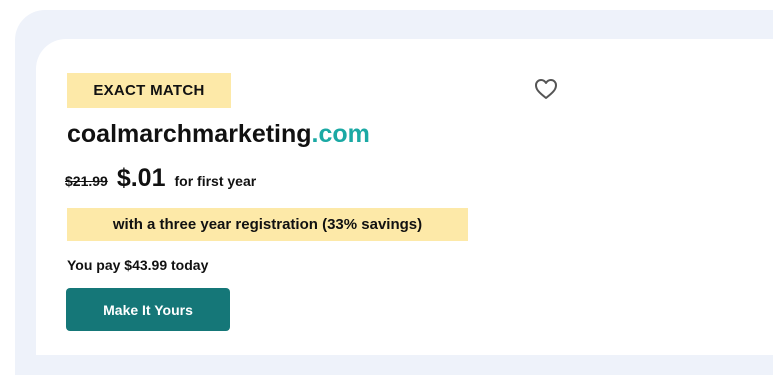 This screenshot has width=773, height=375. What do you see at coordinates (189, 134) in the screenshot?
I see `domain-sld: coalmarchmarketing` at bounding box center [189, 134].